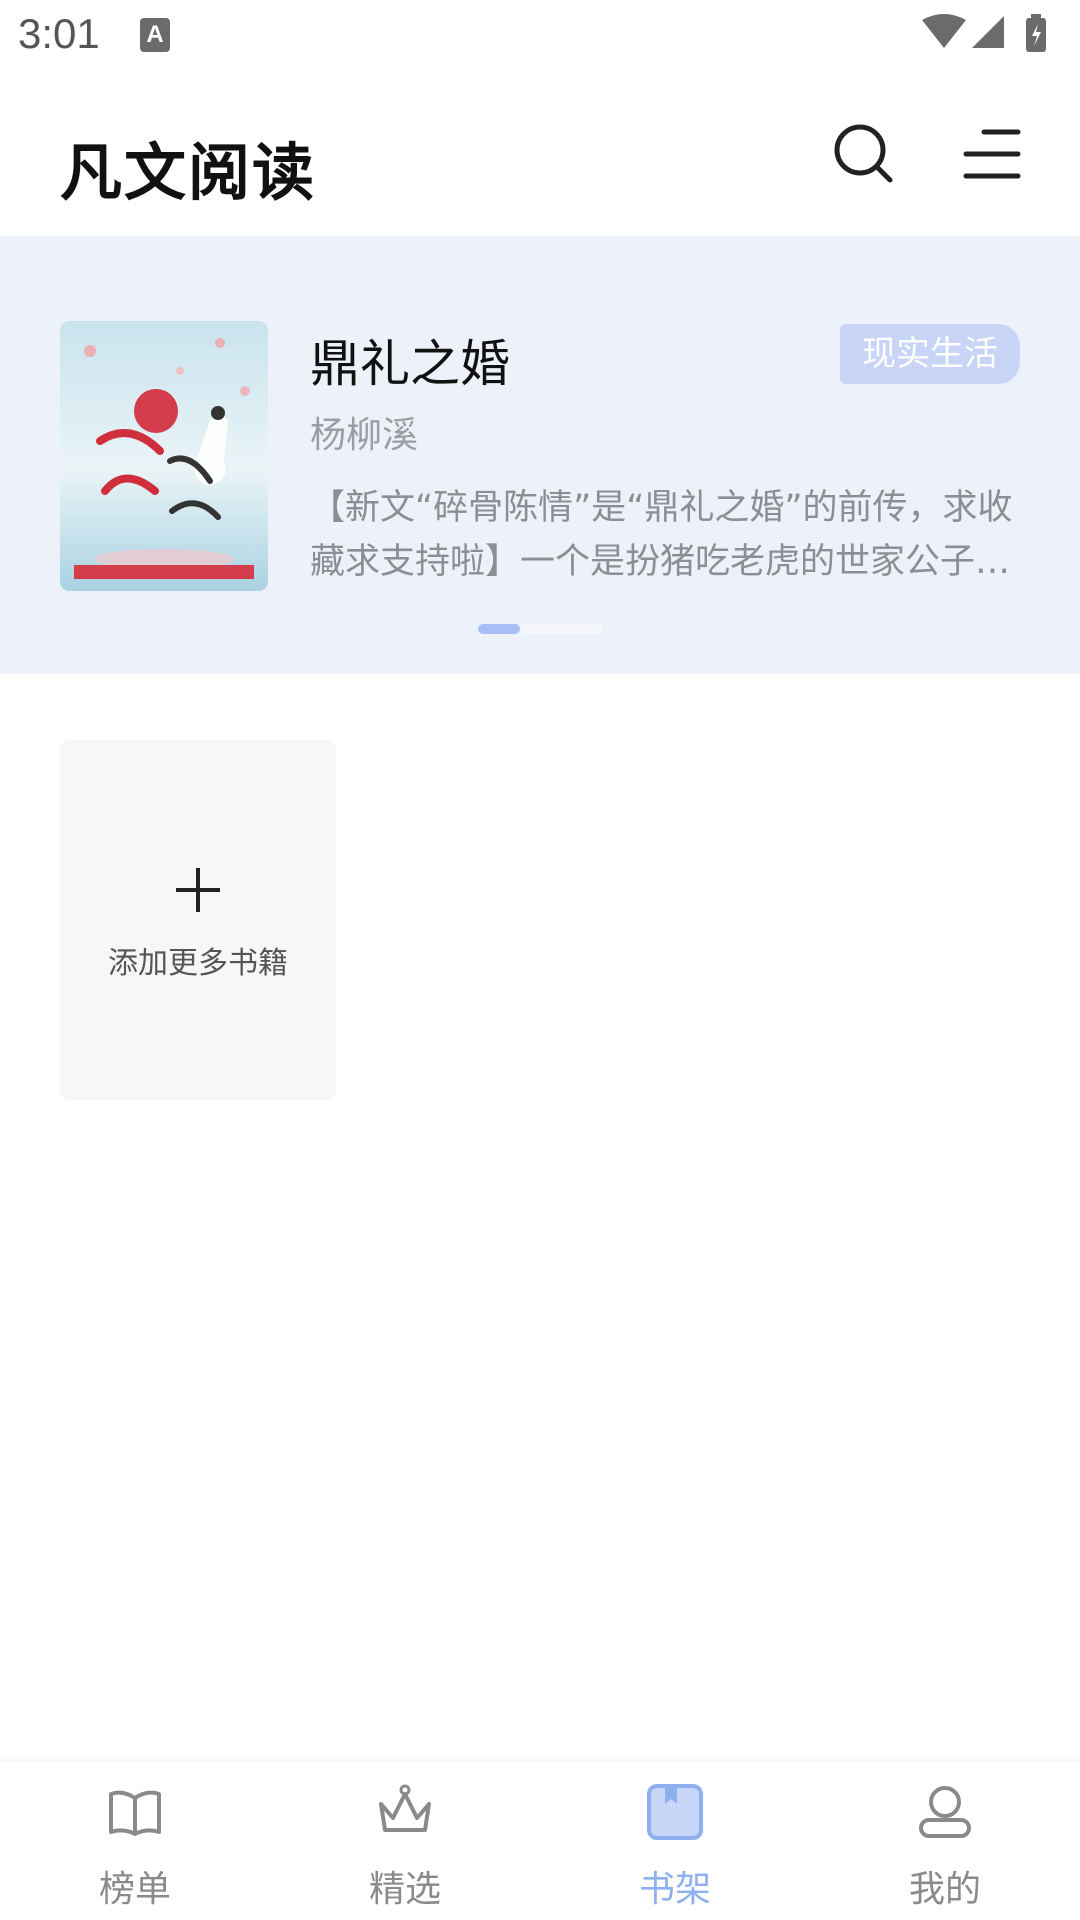 This screenshot has height=1920, width=1080. What do you see at coordinates (988, 32) in the screenshot?
I see `signal-icon` at bounding box center [988, 32].